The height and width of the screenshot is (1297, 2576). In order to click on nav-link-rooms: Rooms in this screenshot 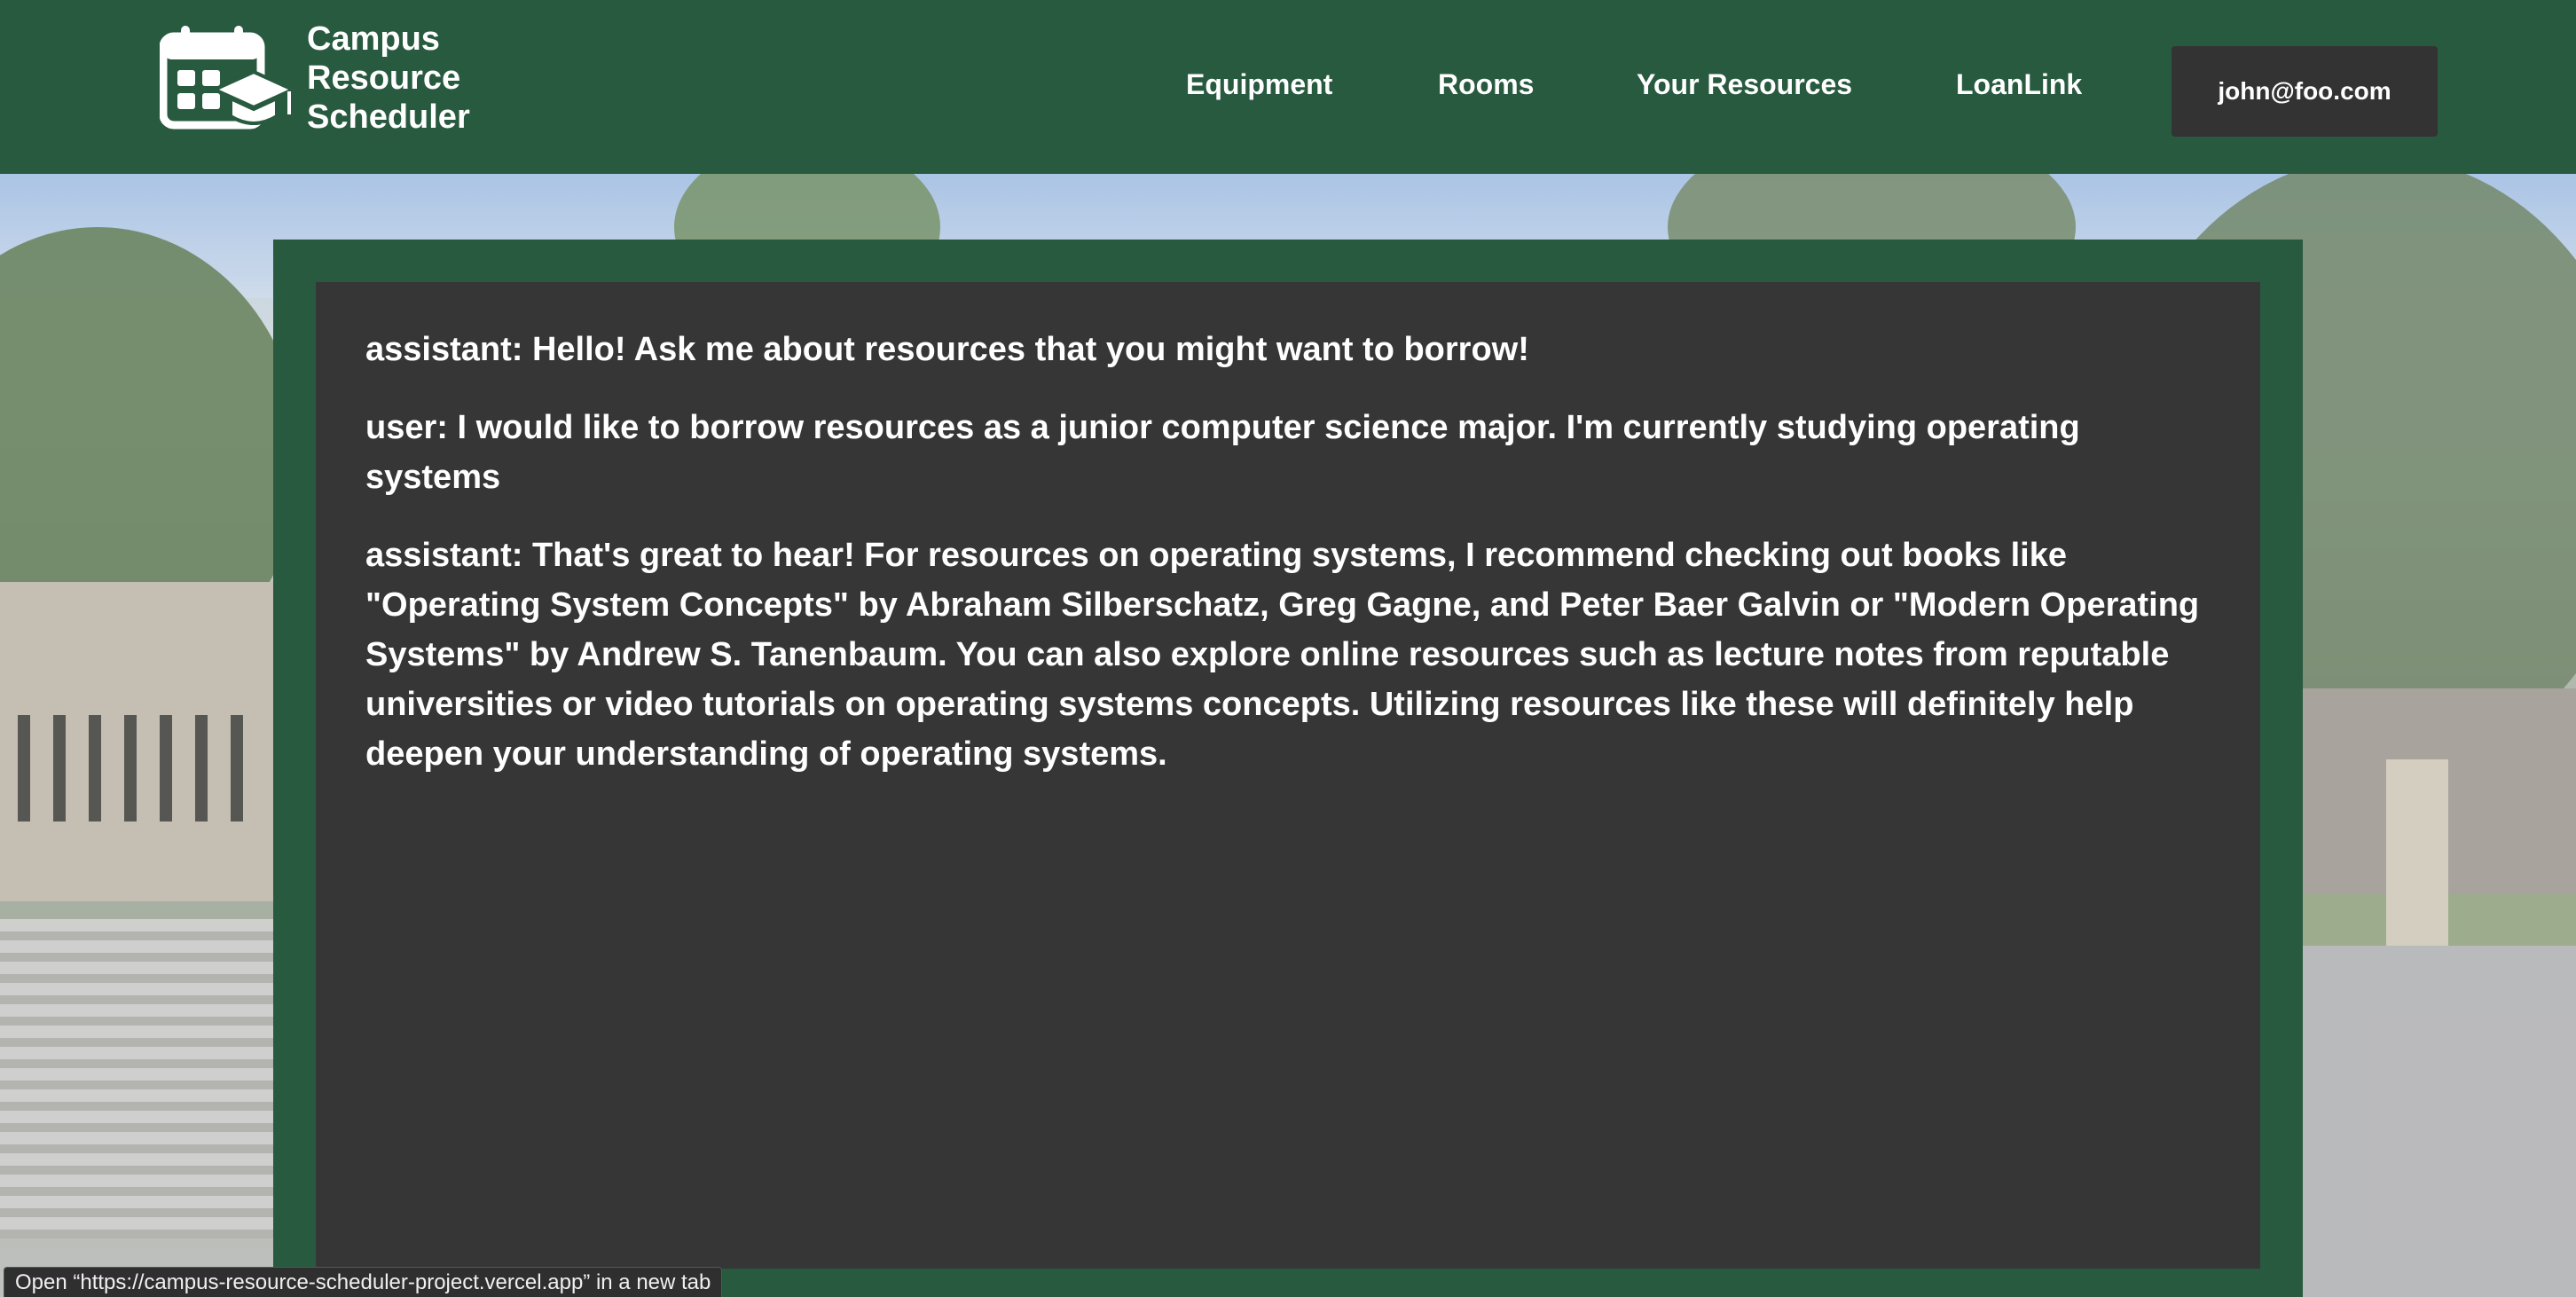, I will do `click(1486, 84)`.